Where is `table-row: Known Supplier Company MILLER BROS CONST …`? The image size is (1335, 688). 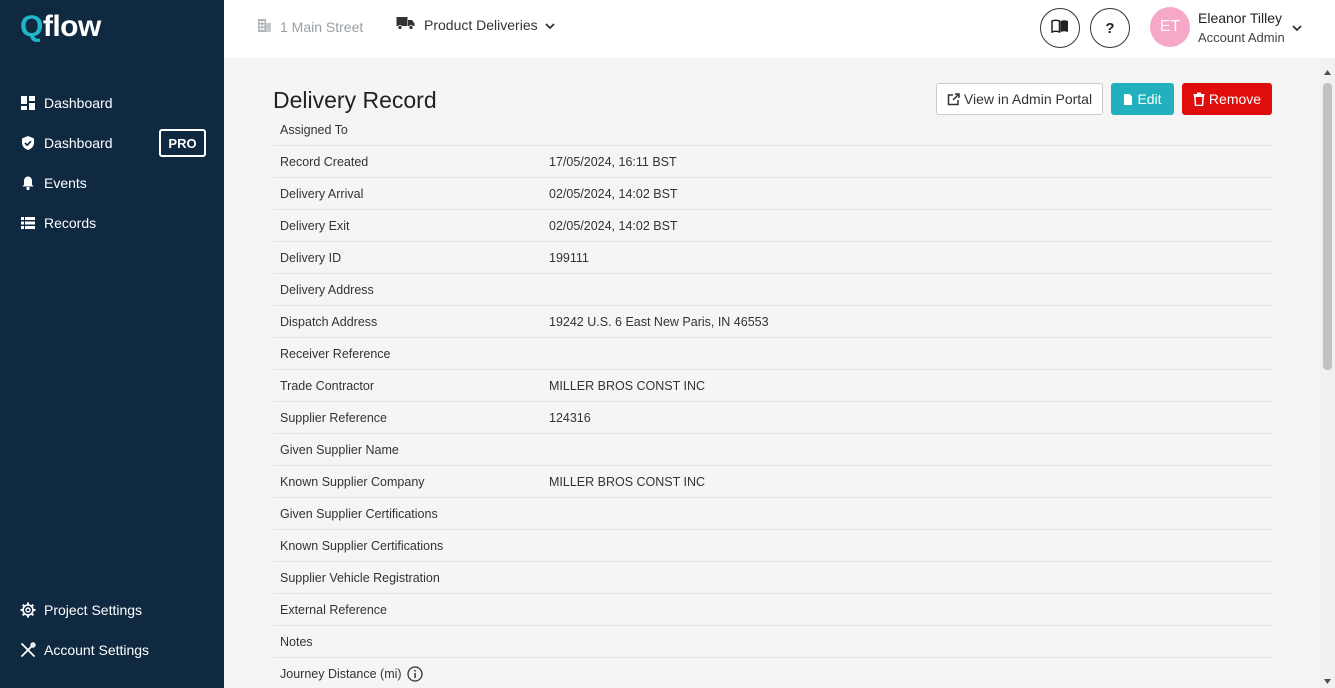 table-row: Known Supplier Company MILLER BROS CONST … is located at coordinates (772, 482).